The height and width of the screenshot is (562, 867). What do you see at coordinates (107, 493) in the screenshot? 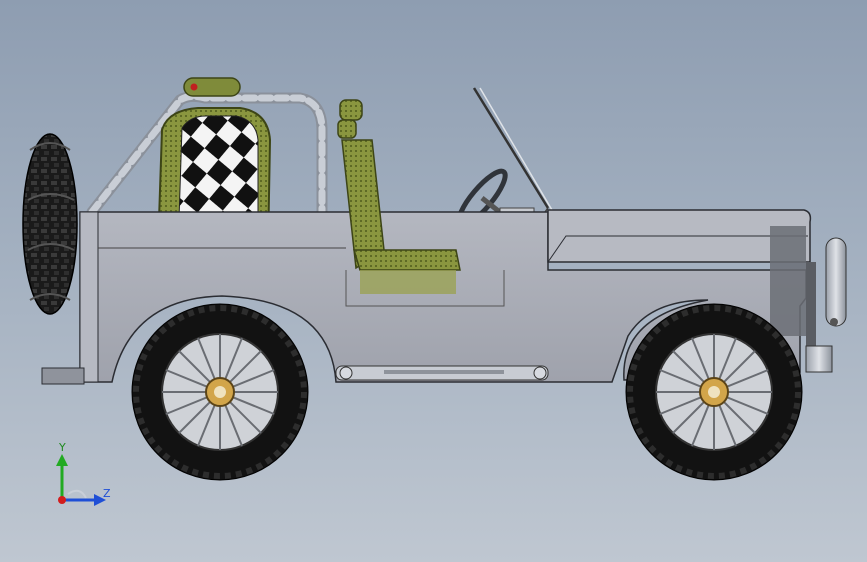
I see `z-axis-label: Z` at bounding box center [107, 493].